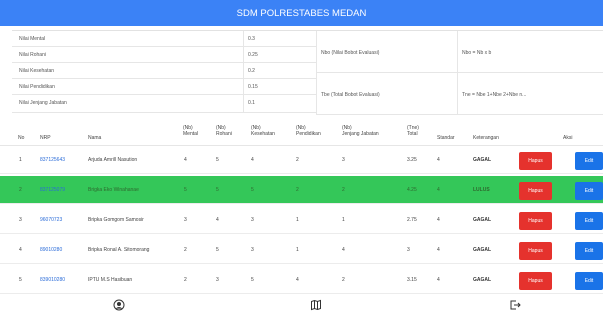 This screenshot has height=314, width=603. I want to click on weight-value: 0.1, so click(251, 103).